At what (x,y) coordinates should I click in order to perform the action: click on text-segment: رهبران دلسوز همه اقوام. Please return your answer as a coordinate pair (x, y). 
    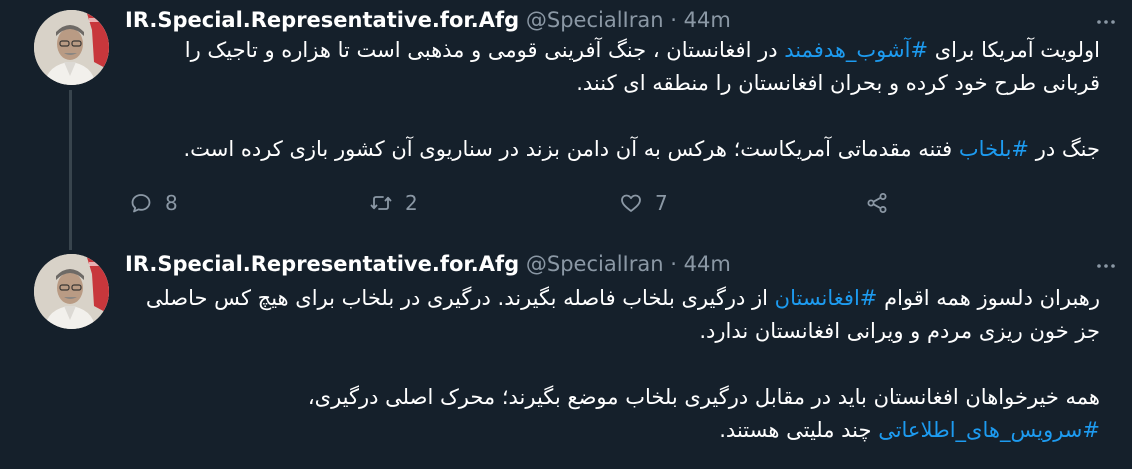
    Looking at the image, I should click on (988, 298).